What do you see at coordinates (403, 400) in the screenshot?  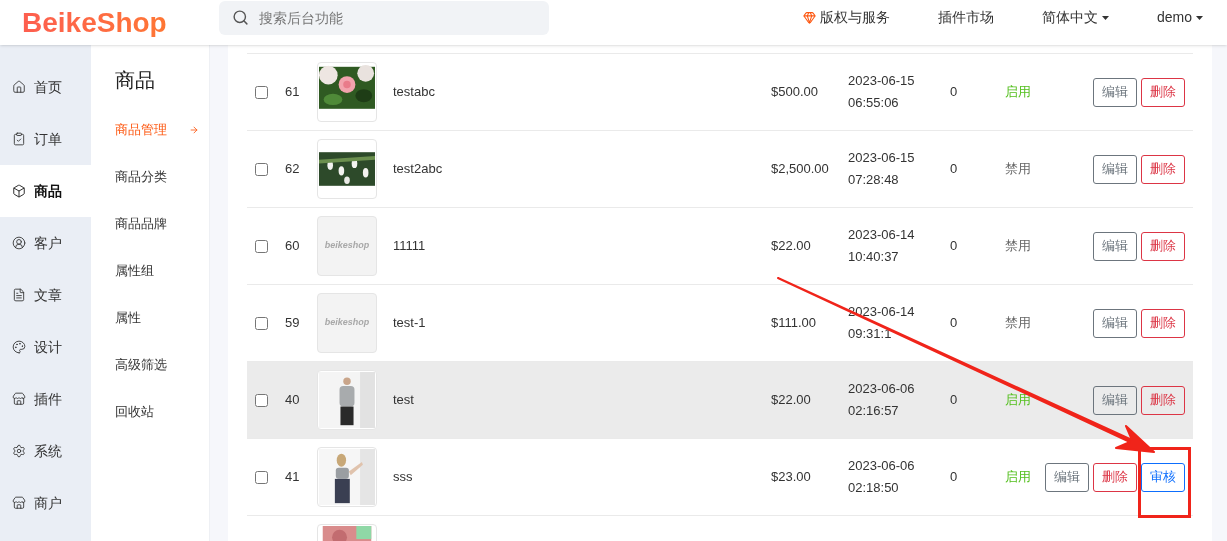 I see `product-name: test` at bounding box center [403, 400].